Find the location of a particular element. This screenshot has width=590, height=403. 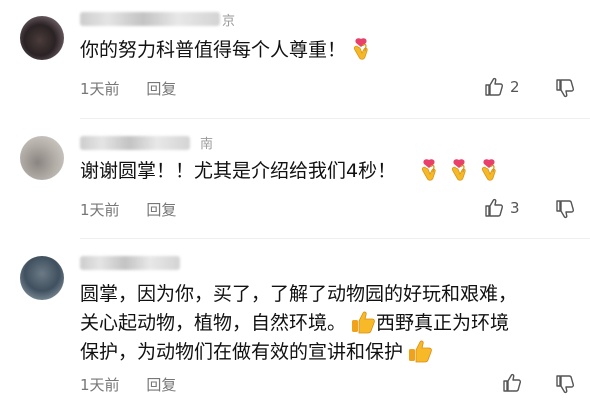

comment-text: 你的努力科普值得每个人尊重！ is located at coordinates (226, 50).